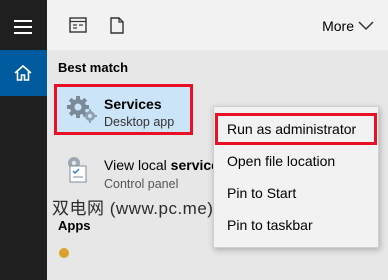  I want to click on home-button, so click(23, 73).